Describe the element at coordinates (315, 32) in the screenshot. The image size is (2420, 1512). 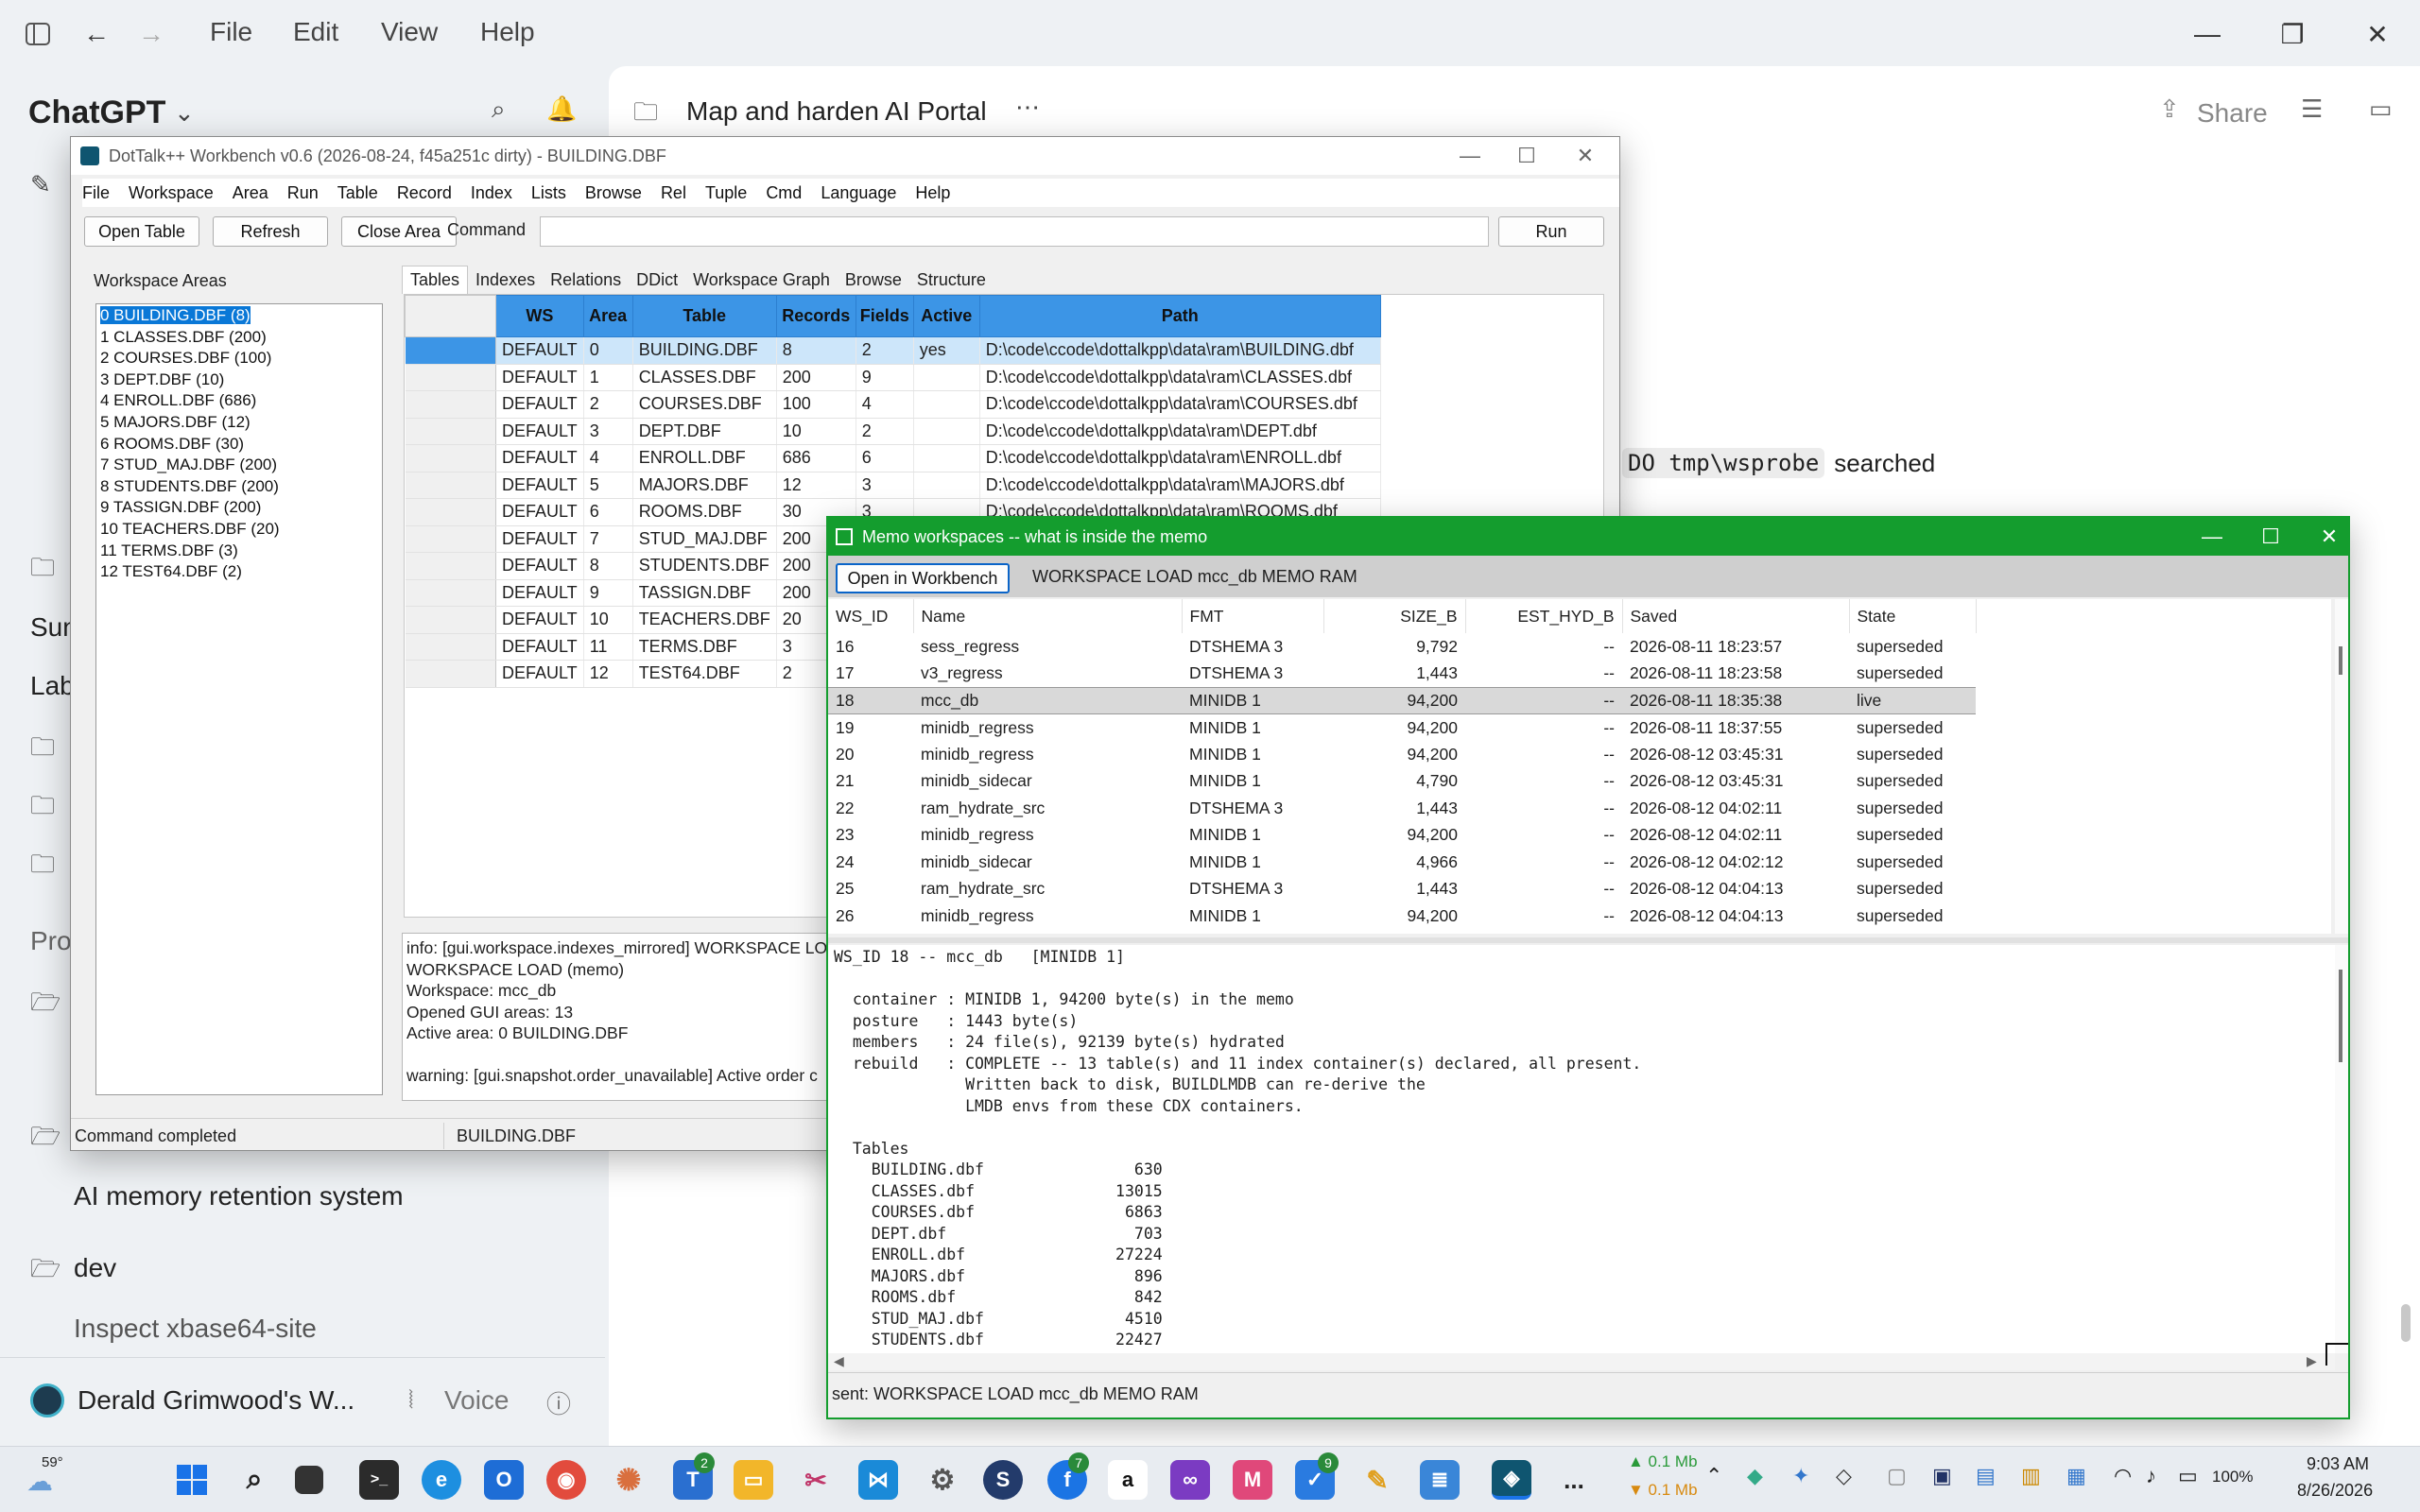
I see `menu-edit: Edit` at that location.